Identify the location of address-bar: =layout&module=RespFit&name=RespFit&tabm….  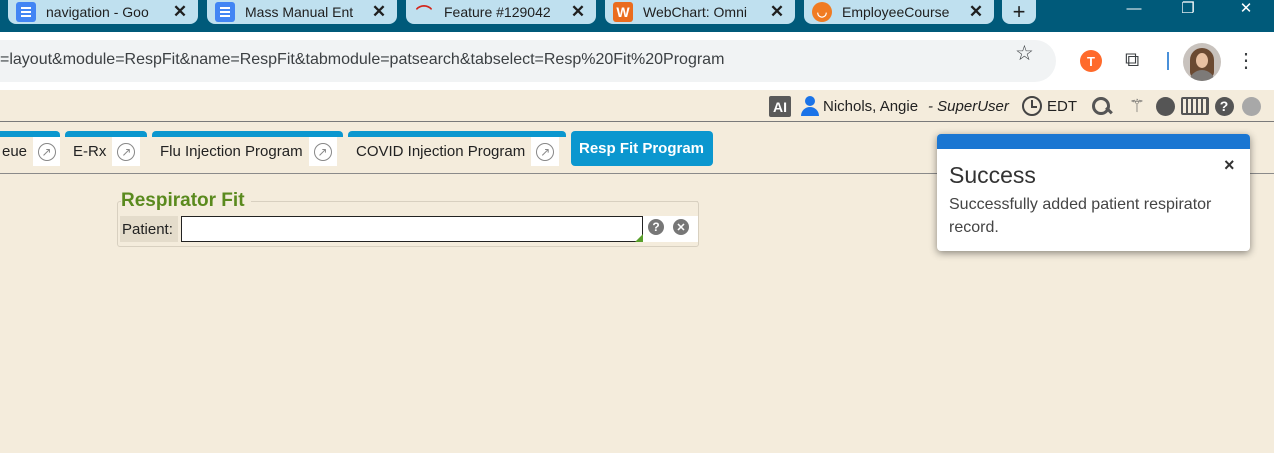
(528, 61).